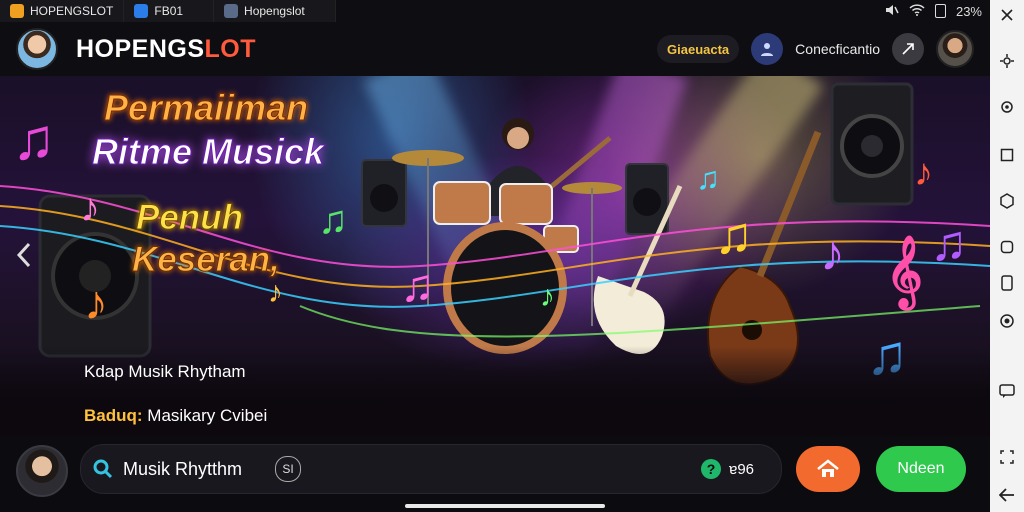  Describe the element at coordinates (206, 259) in the screenshot. I see `headline-line-4: Keseran,` at that location.